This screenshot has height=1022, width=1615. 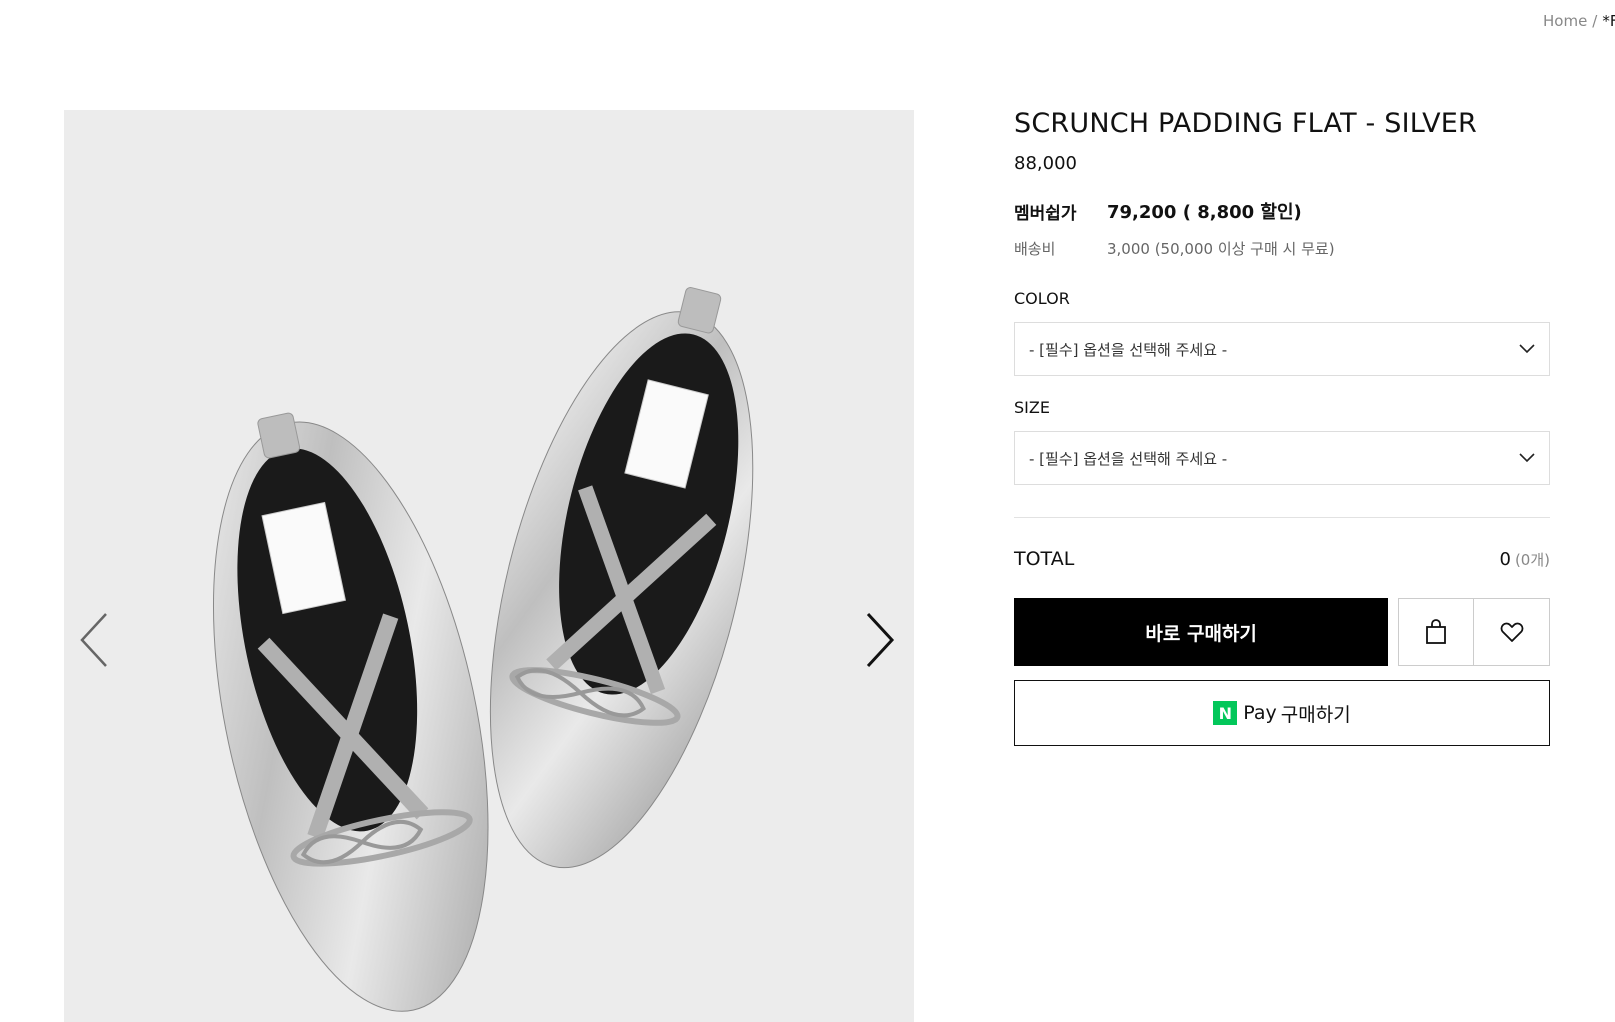 I want to click on buy-now-button: 바로 구매하기, so click(x=1201, y=632).